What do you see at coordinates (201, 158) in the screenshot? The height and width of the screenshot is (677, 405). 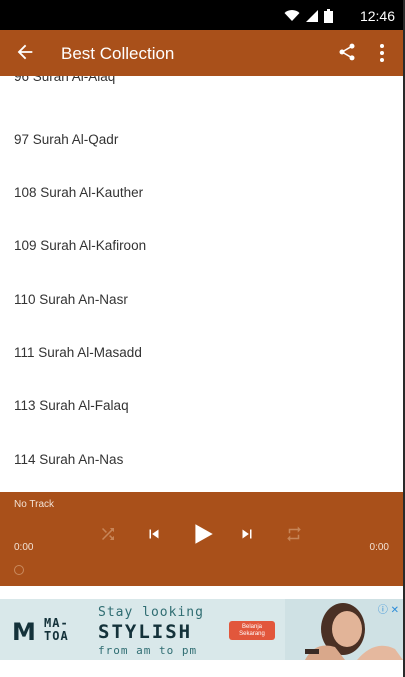 I see `list-item: 97 Surah Al-Qadr` at bounding box center [201, 158].